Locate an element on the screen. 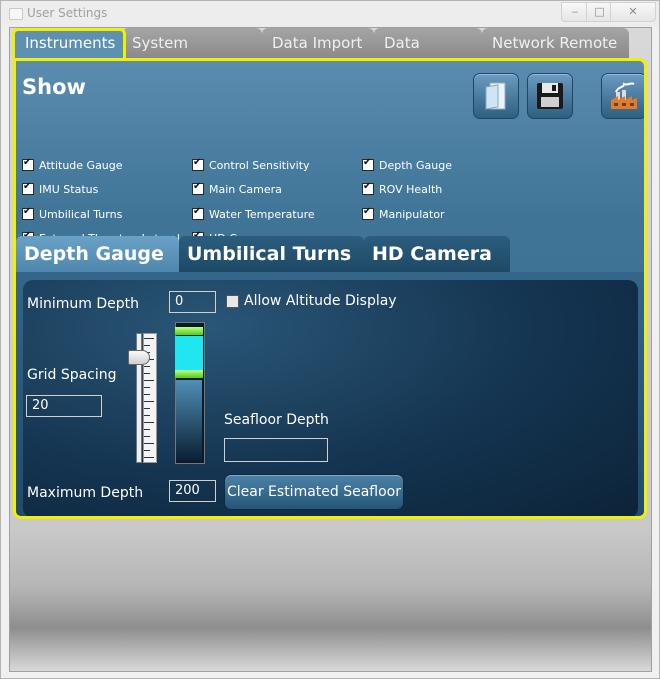 This screenshot has height=679, width=660. save-icon is located at coordinates (550, 96).